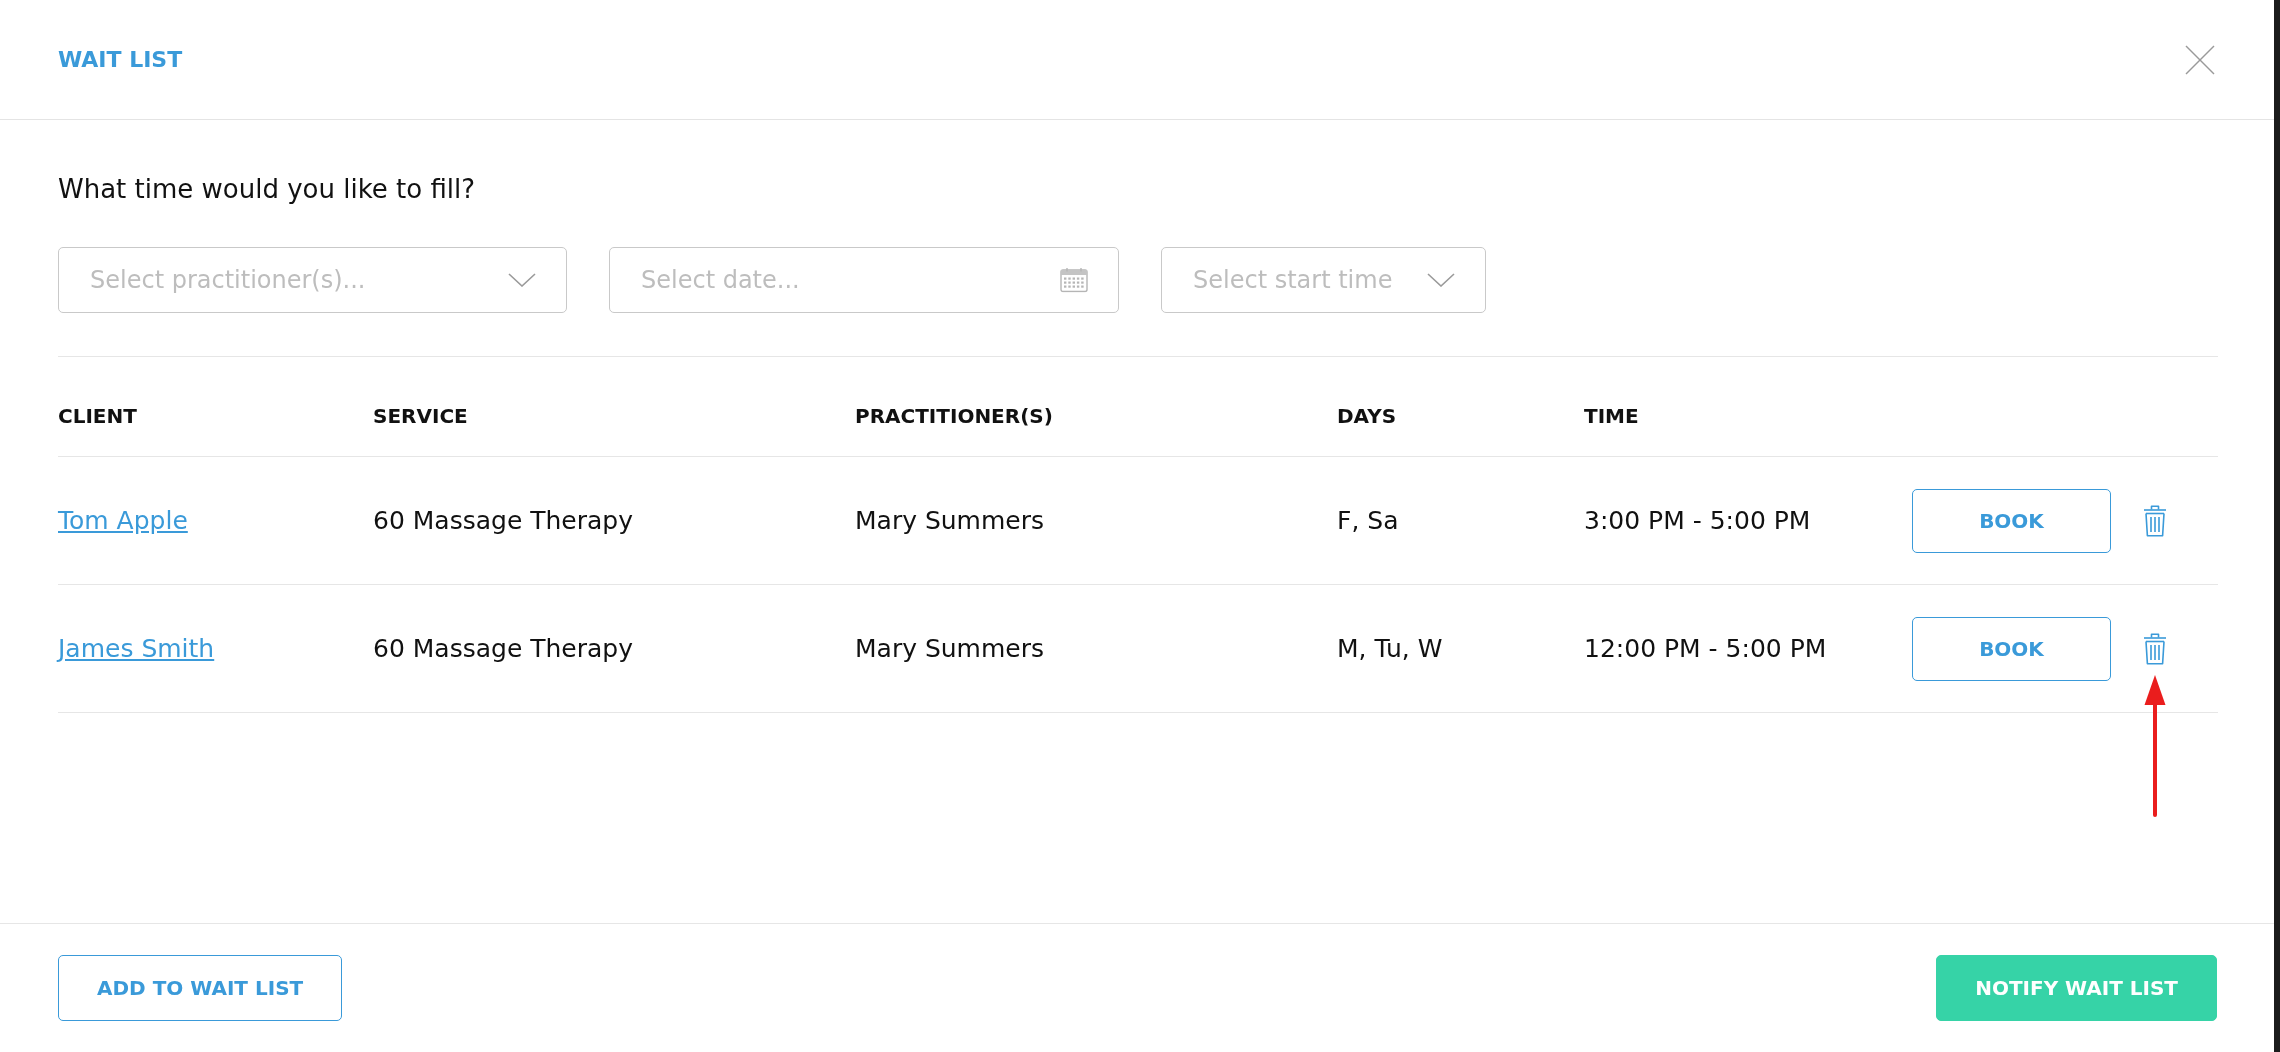  Describe the element at coordinates (1074, 280) in the screenshot. I see `calendar-icon` at that location.